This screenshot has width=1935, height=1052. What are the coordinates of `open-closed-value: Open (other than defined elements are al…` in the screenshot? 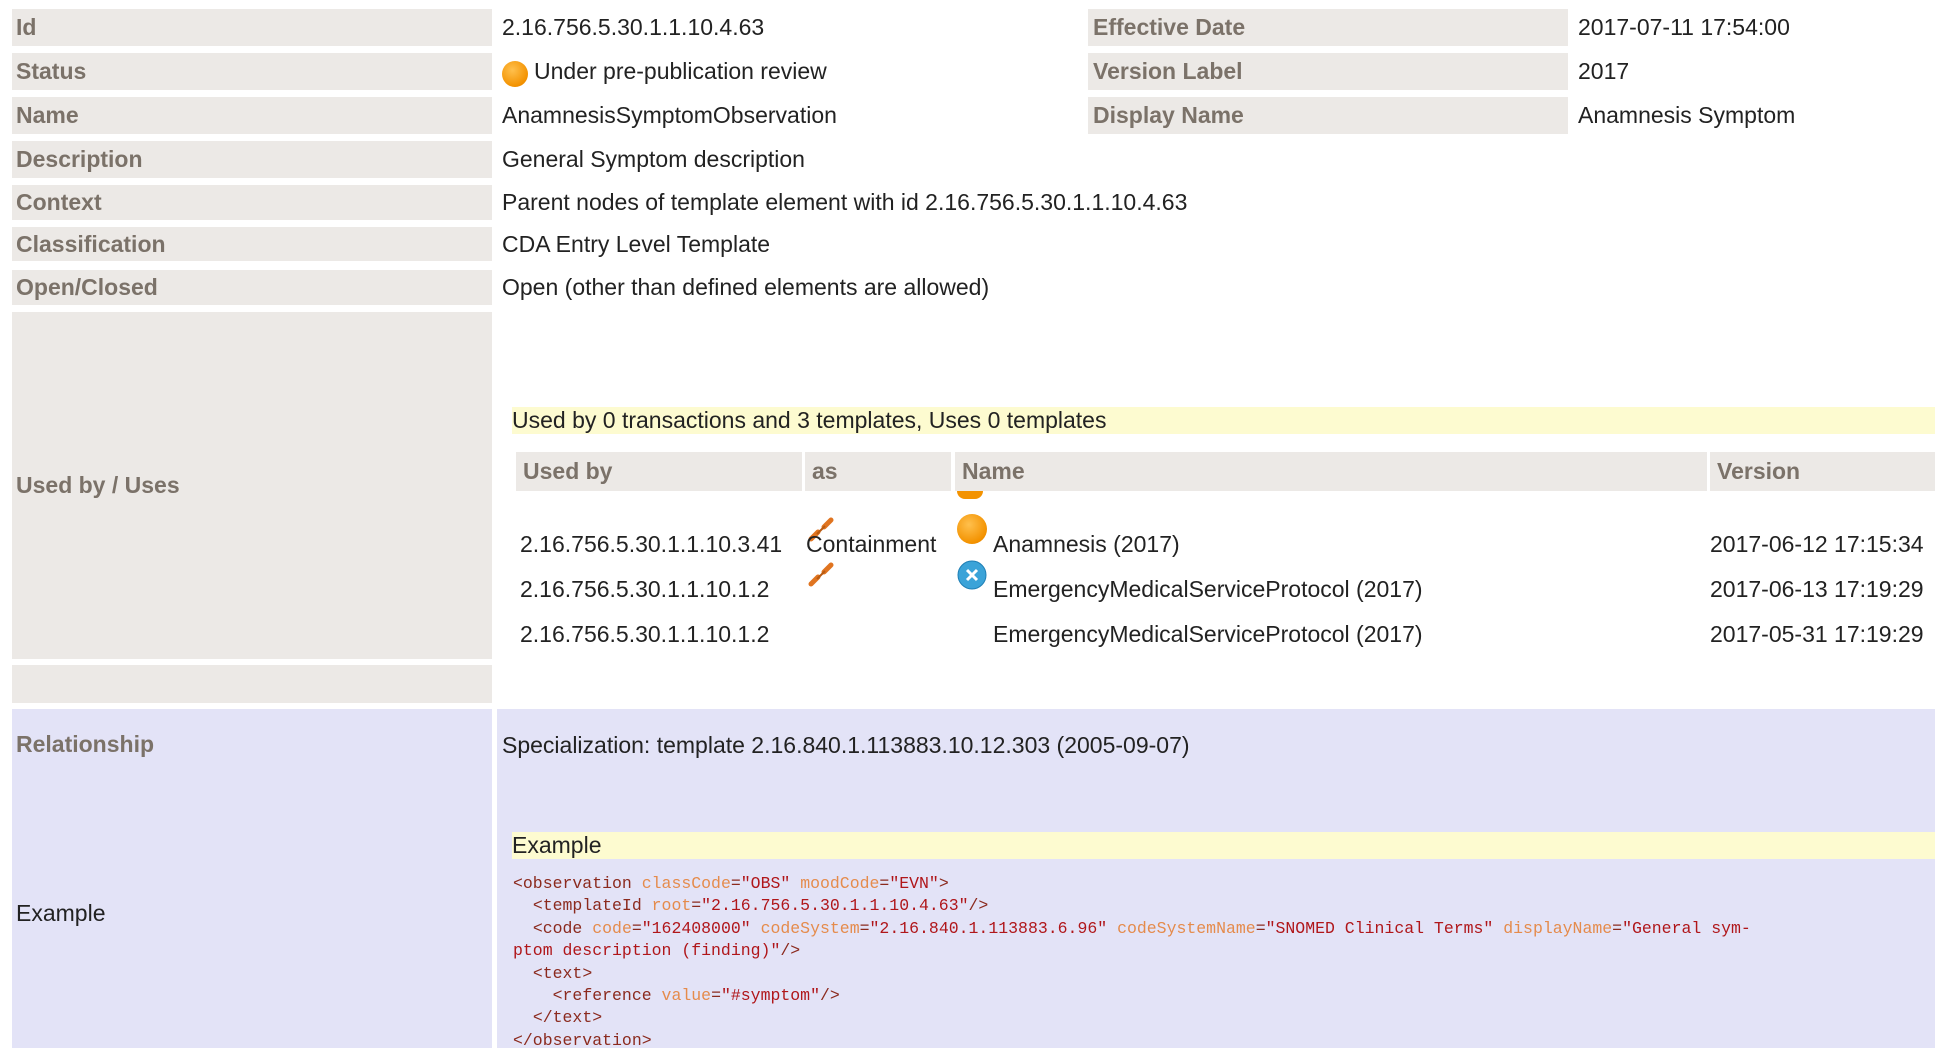 It's located at (746, 287).